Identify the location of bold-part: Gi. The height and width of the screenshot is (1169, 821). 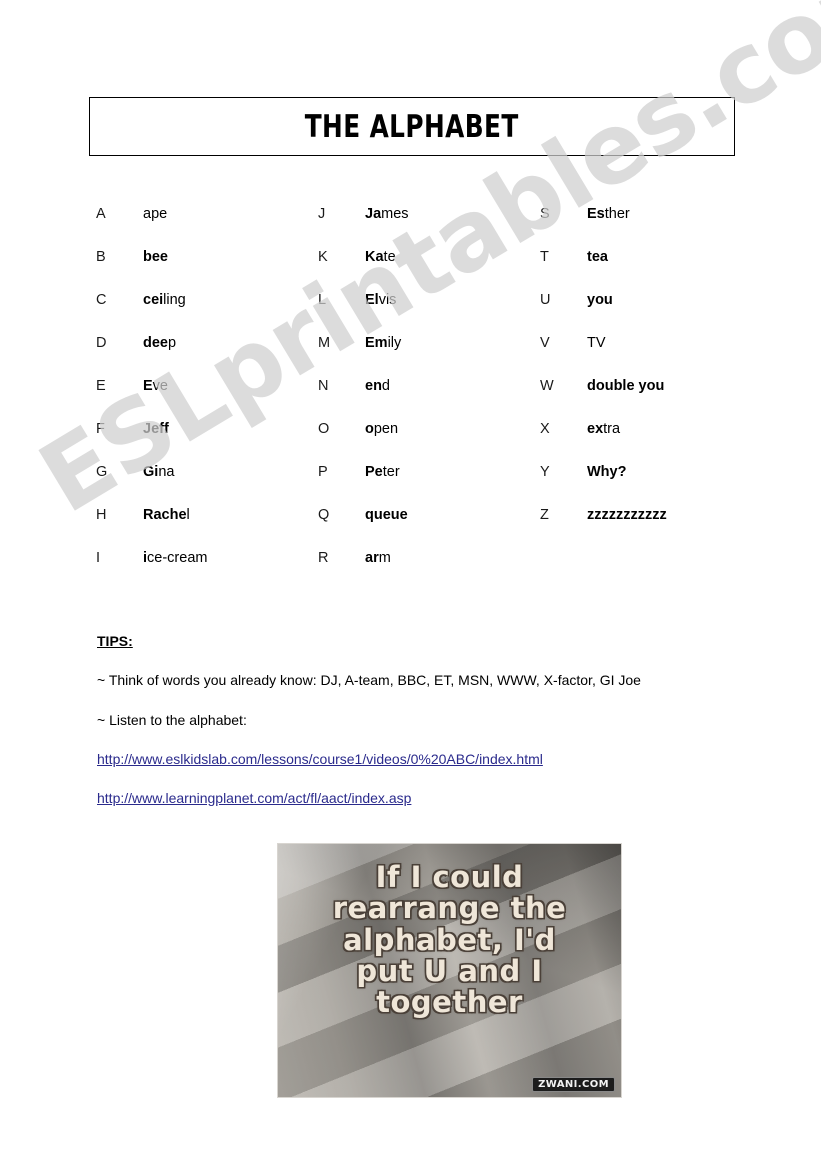
(151, 472).